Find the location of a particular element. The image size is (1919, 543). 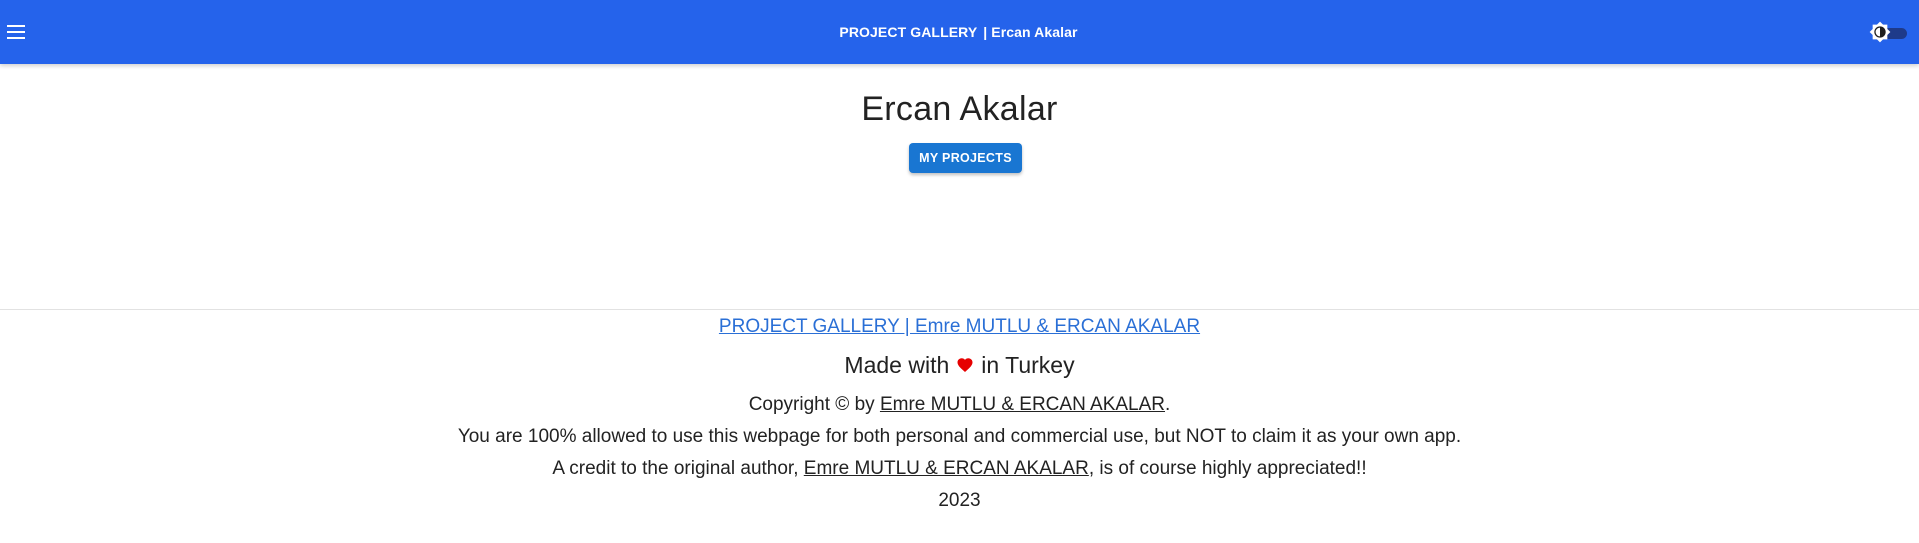

copyright-year: 2023 is located at coordinates (959, 500).